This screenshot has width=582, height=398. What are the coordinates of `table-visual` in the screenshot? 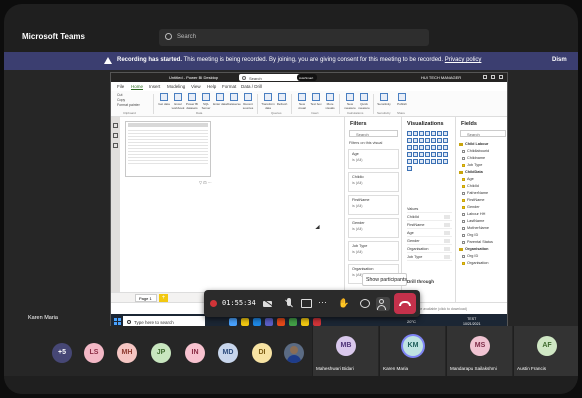 It's located at (168, 149).